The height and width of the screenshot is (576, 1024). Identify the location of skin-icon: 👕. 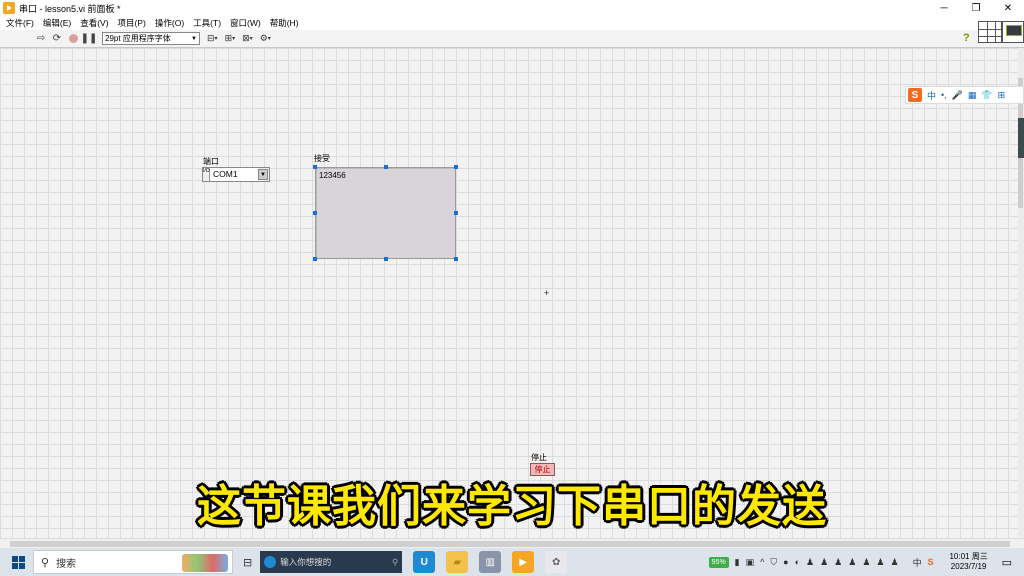
(986, 95).